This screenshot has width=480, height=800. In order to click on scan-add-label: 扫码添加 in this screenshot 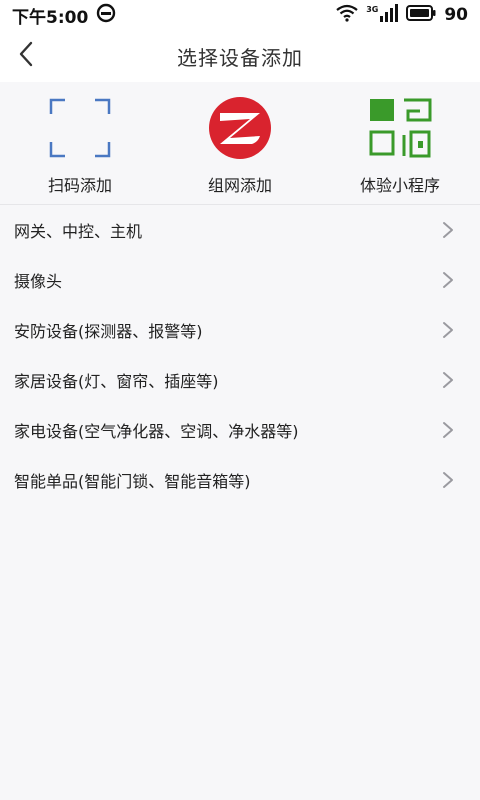, I will do `click(79, 185)`.